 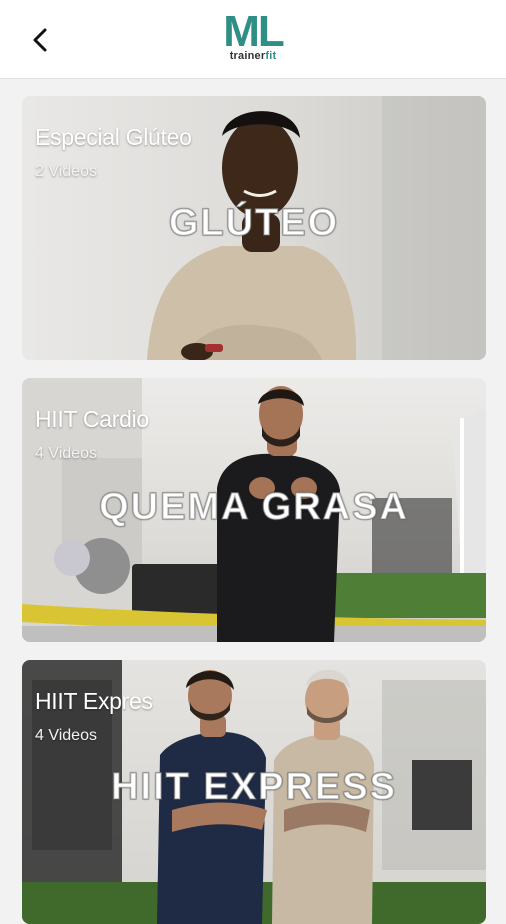 What do you see at coordinates (253, 507) in the screenshot?
I see `program-overlay-text: QUEMA GRASA` at bounding box center [253, 507].